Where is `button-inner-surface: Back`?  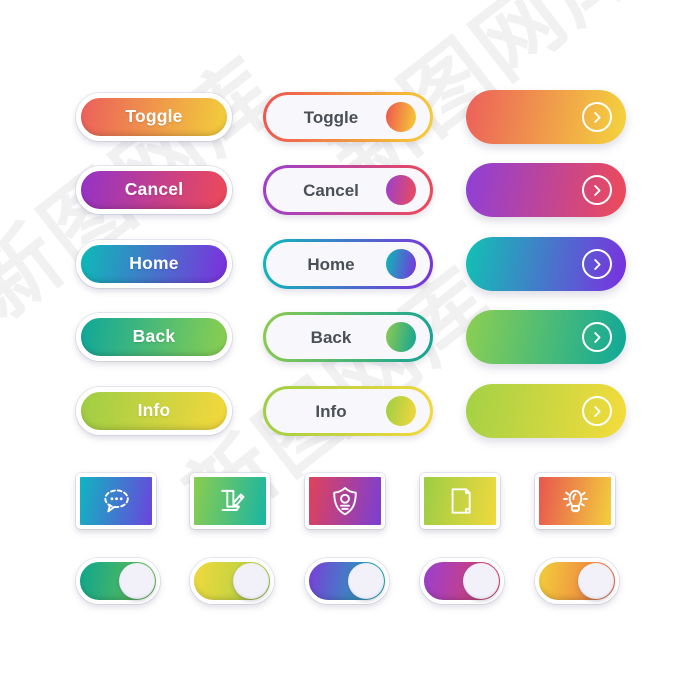
button-inner-surface: Back is located at coordinates (348, 337).